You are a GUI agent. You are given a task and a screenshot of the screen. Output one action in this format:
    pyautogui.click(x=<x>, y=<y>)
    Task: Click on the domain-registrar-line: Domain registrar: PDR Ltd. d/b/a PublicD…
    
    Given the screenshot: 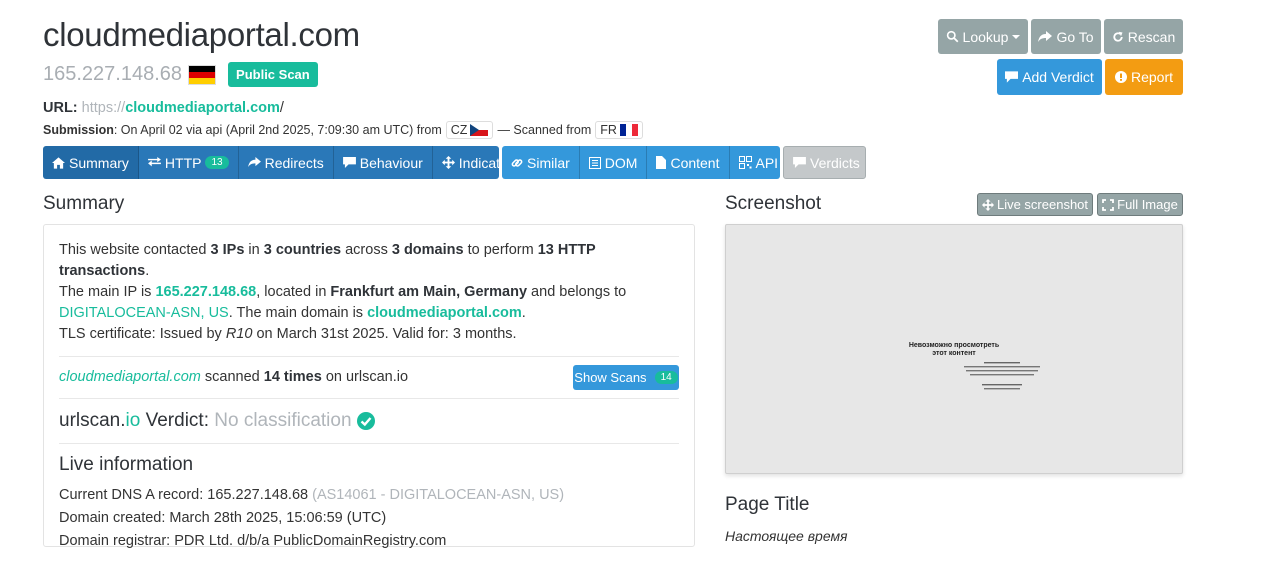 What is the action you would take?
    pyautogui.click(x=253, y=541)
    